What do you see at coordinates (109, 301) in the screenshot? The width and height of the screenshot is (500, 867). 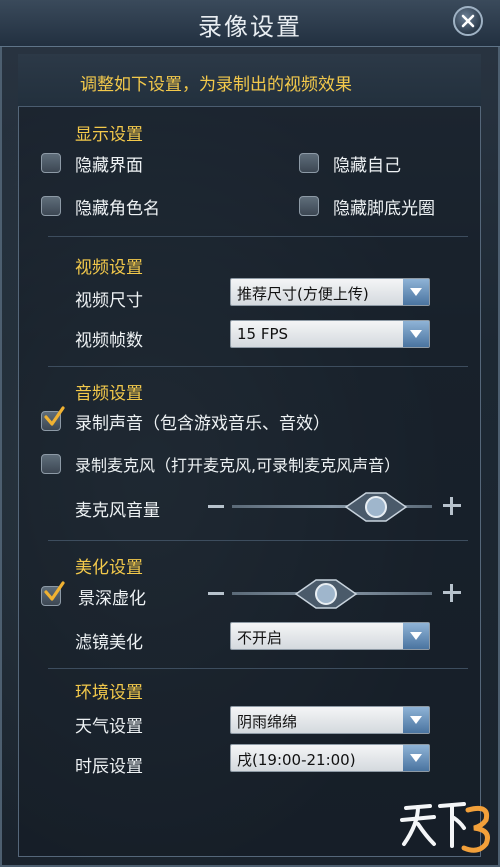 I see `video-size-label: 视频尺寸` at bounding box center [109, 301].